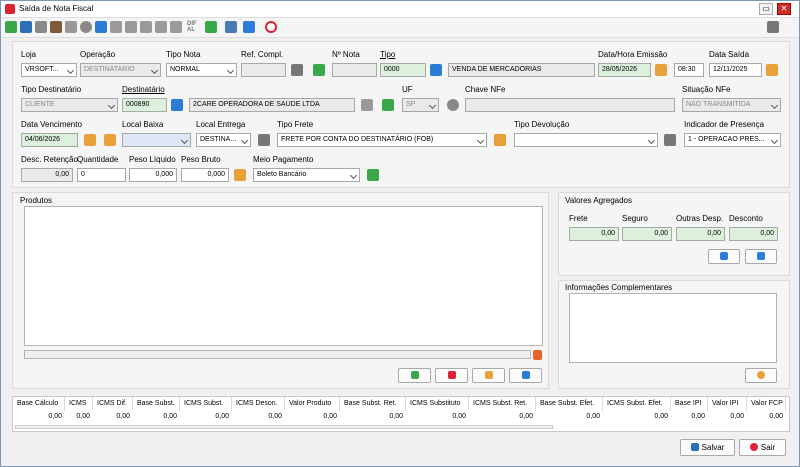 The height and width of the screenshot is (467, 800). Describe the element at coordinates (284, 427) in the screenshot. I see `grid-scrollbar` at that location.